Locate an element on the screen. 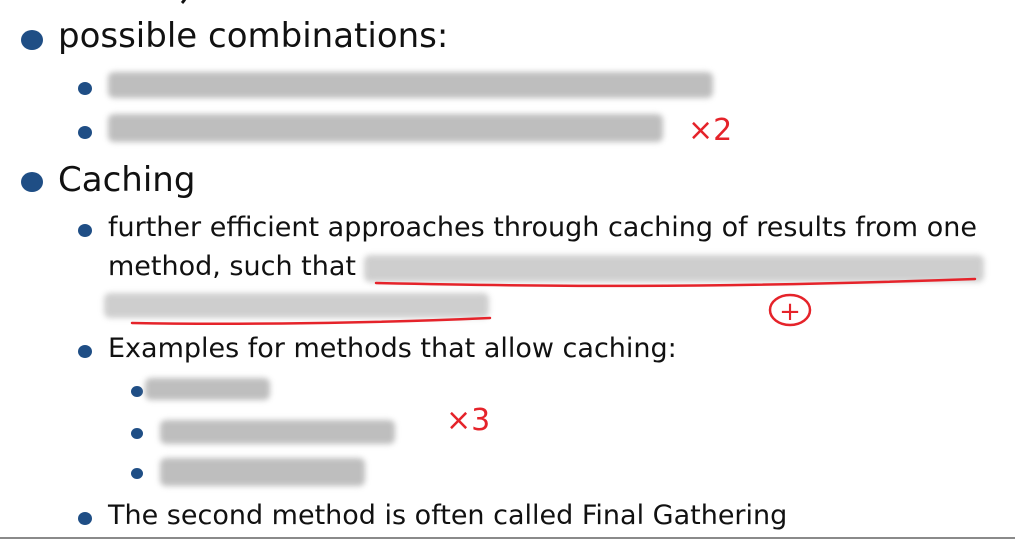 The width and height of the screenshot is (1015, 545). handwritten-annotations: + is located at coordinates (553, 302).